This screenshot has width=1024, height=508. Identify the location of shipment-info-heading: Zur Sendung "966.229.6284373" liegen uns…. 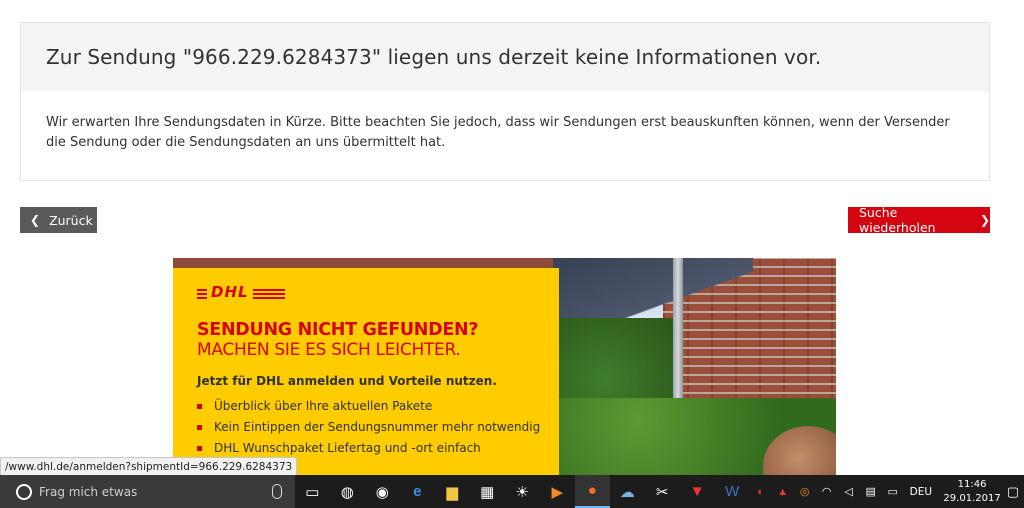
(434, 57).